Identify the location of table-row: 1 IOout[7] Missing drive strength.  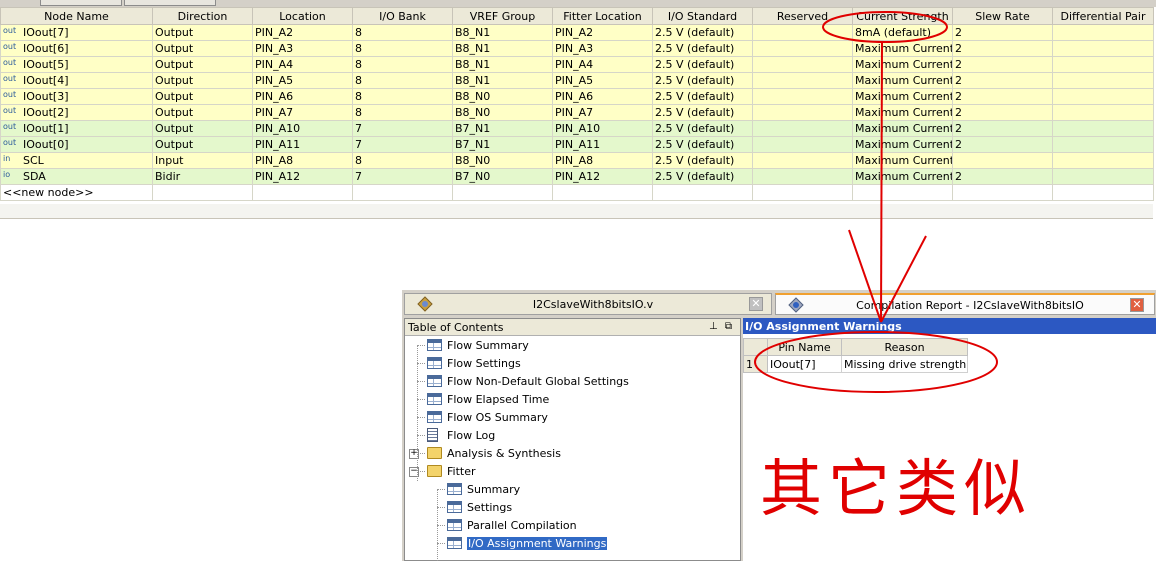
(855, 364).